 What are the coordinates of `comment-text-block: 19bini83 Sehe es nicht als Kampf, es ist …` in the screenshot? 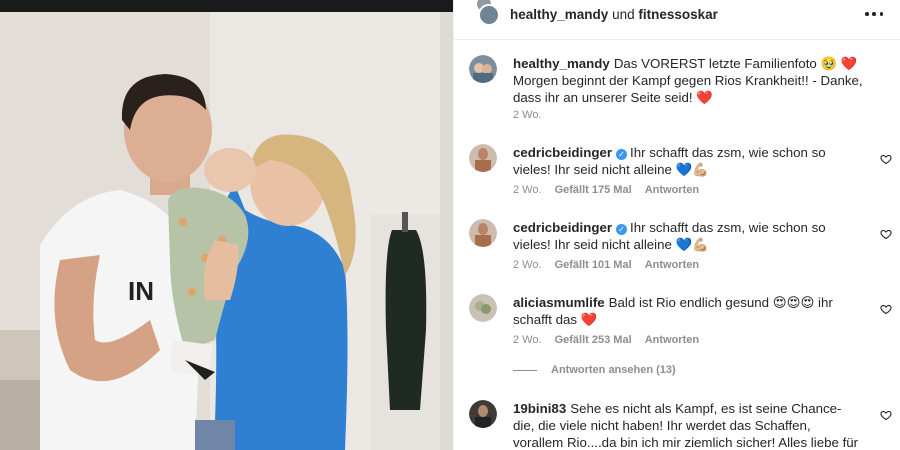 It's located at (688, 425).